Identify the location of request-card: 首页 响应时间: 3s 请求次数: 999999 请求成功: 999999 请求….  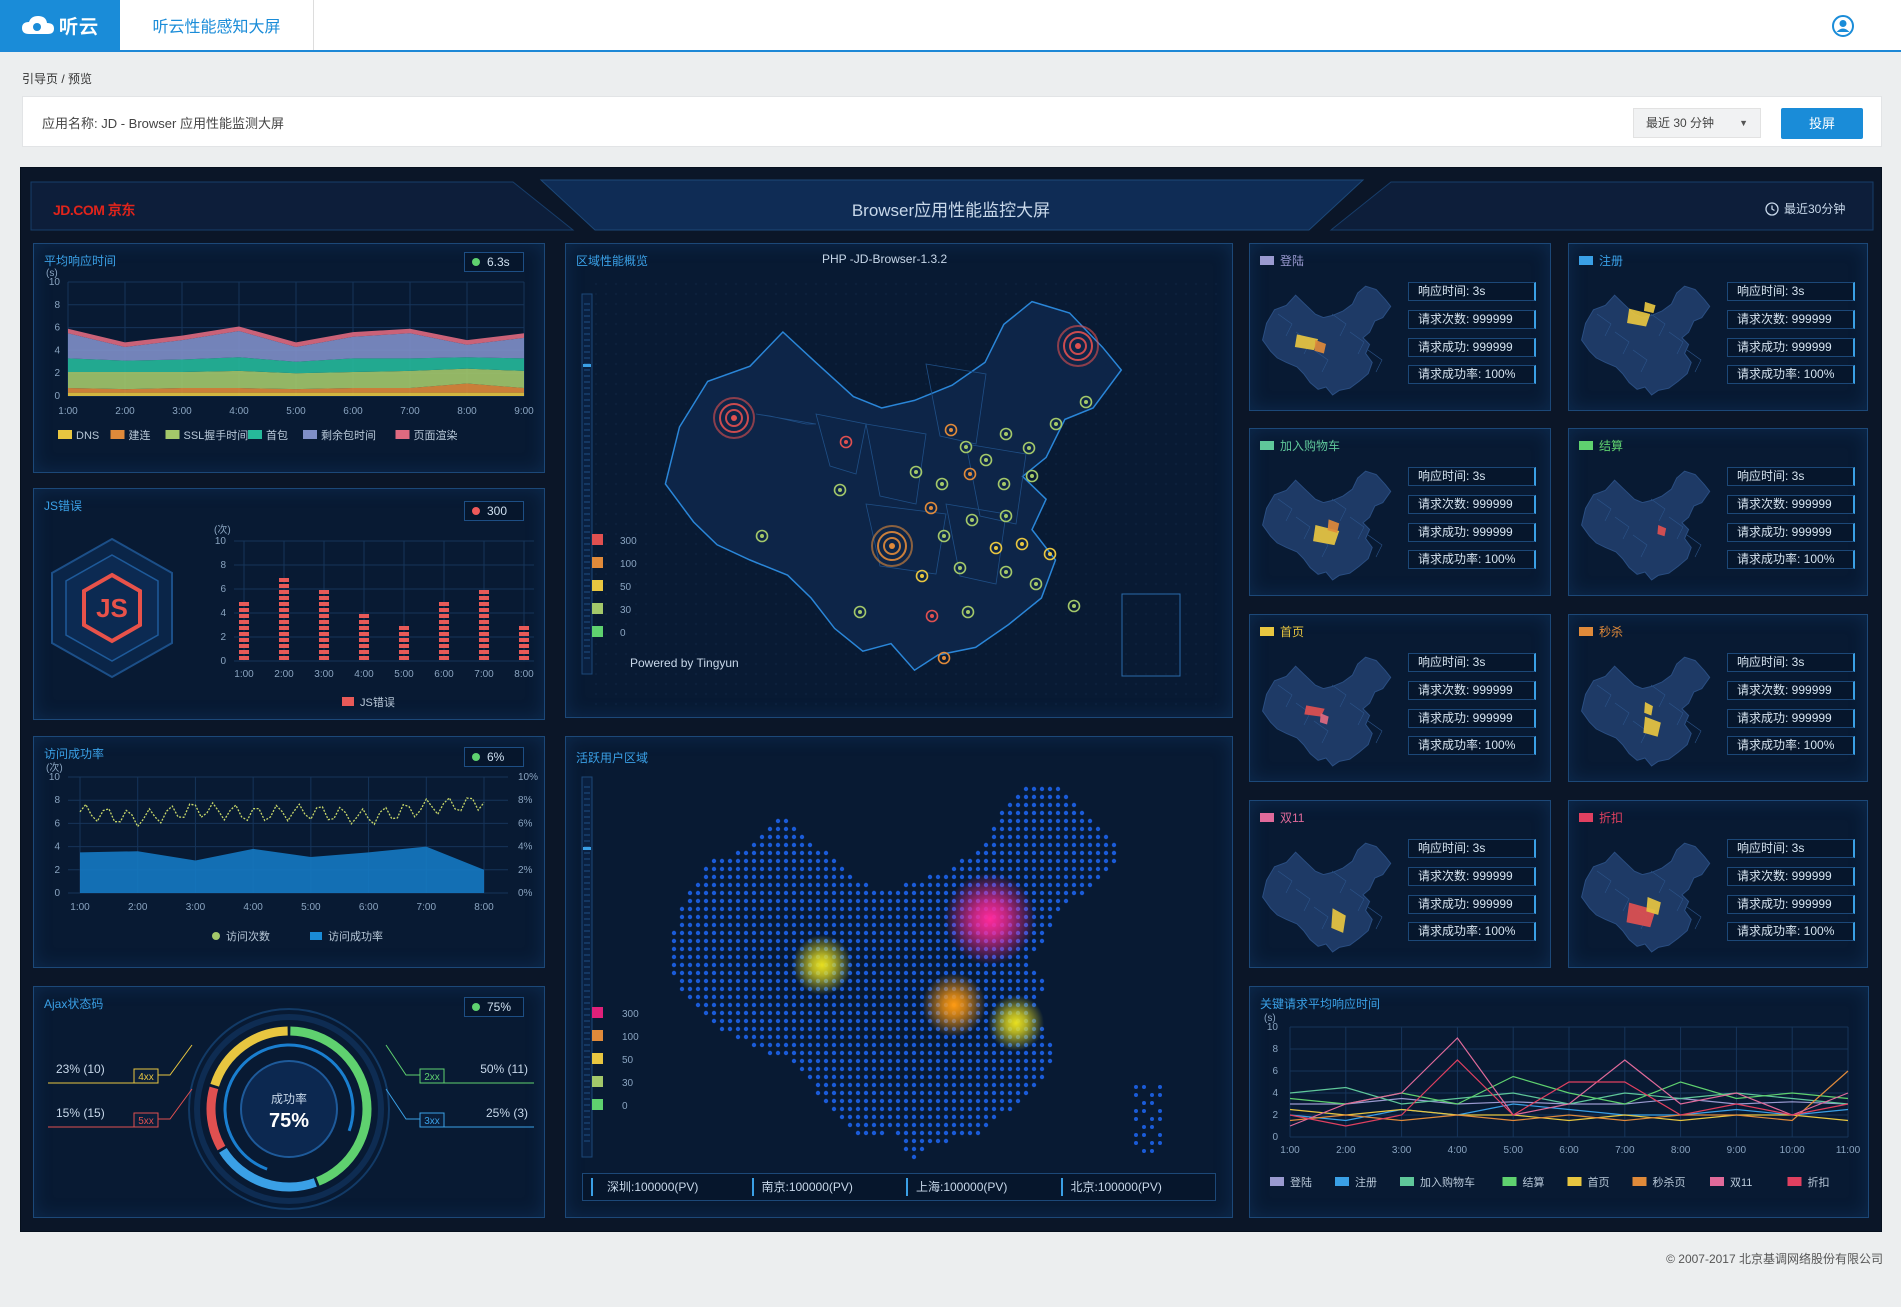
(1400, 698).